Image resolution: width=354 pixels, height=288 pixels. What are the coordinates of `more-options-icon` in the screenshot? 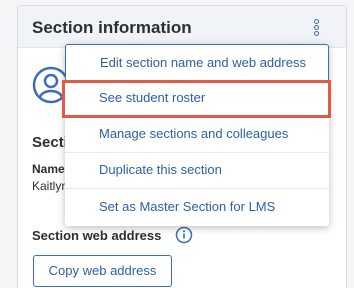 It's located at (316, 28).